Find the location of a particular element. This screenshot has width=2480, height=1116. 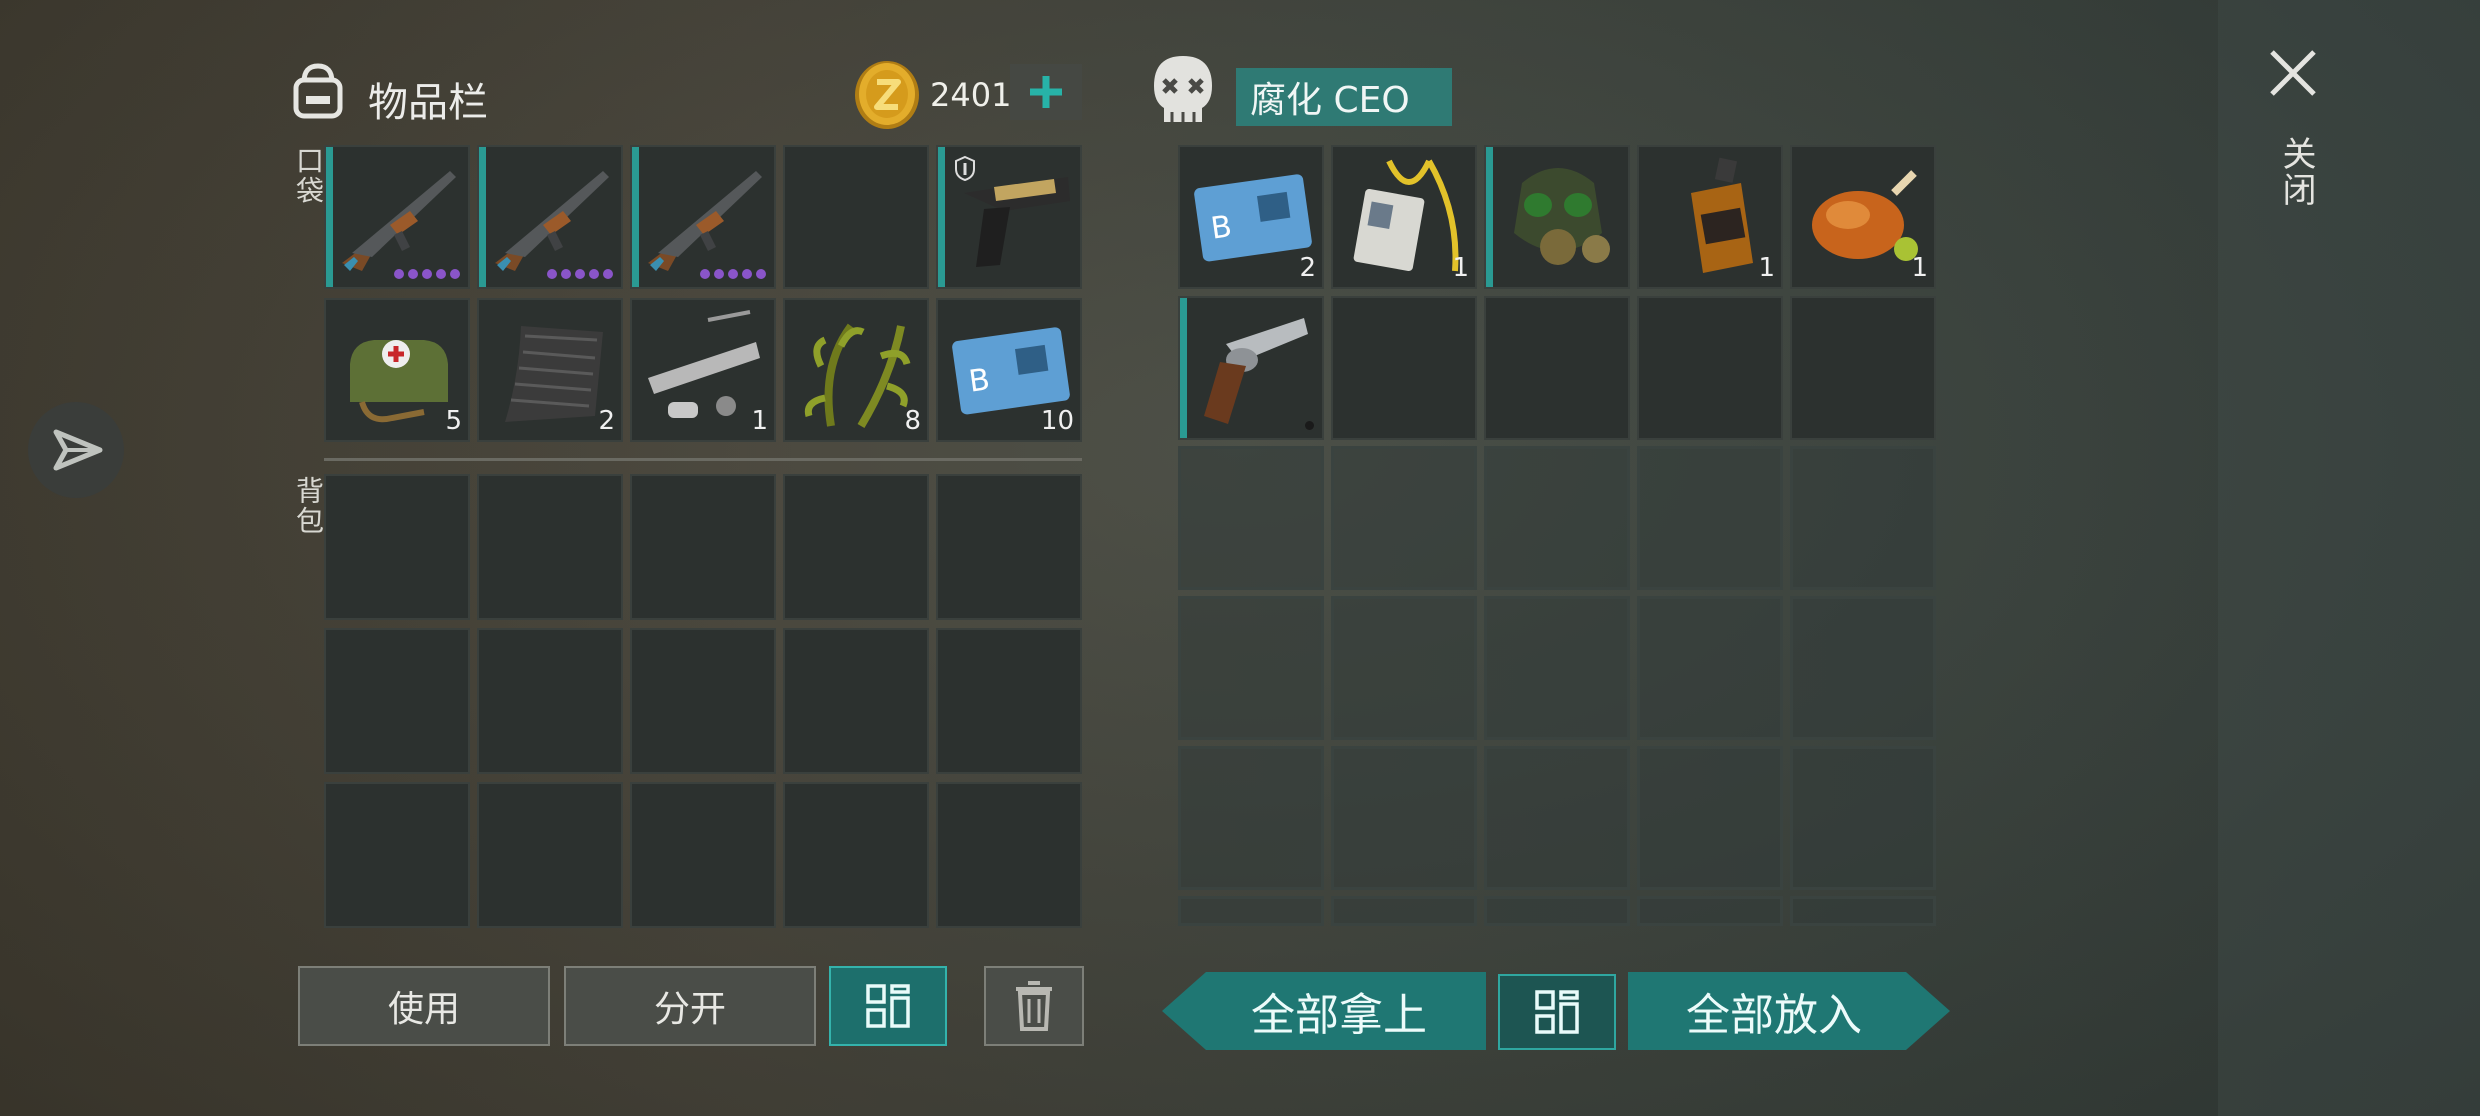

coin-icon is located at coordinates (887, 95).